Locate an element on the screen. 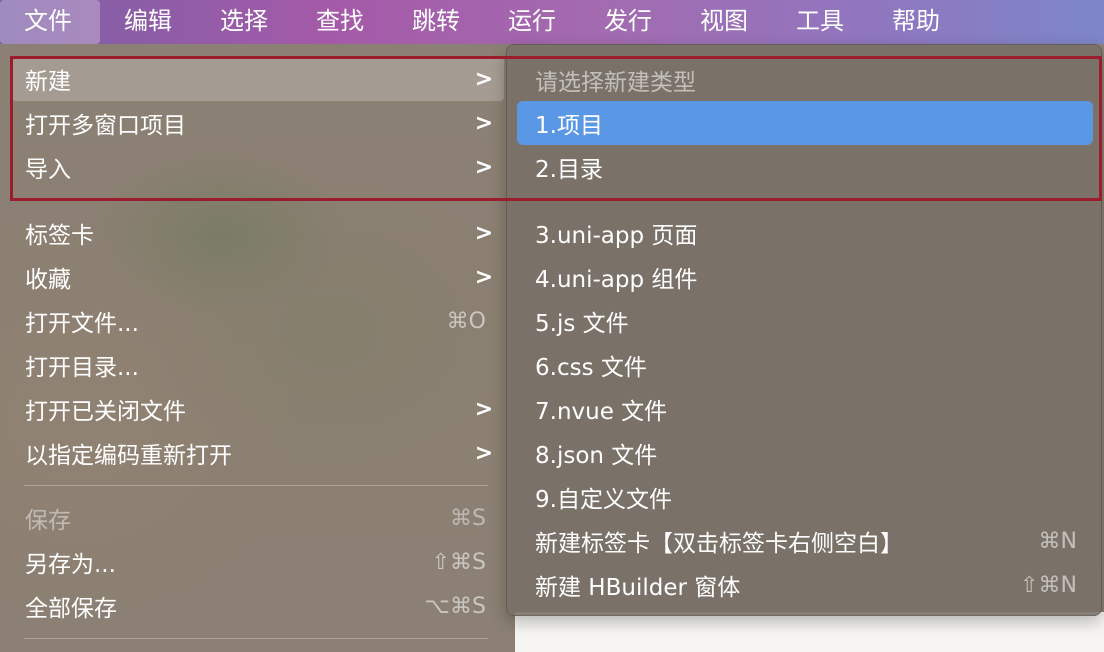 The image size is (1104, 652). menu-item-save: 保存 ⌘S is located at coordinates (258, 518).